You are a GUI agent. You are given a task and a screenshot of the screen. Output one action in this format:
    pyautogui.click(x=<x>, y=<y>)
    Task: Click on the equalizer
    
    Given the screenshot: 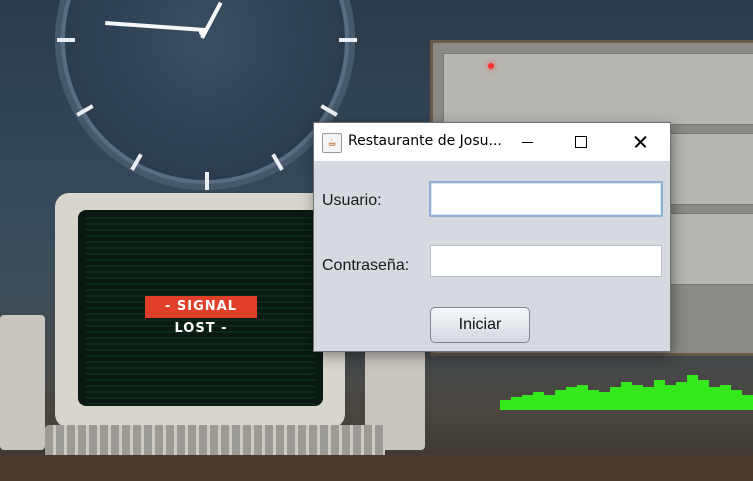 What is the action you would take?
    pyautogui.click(x=626, y=385)
    